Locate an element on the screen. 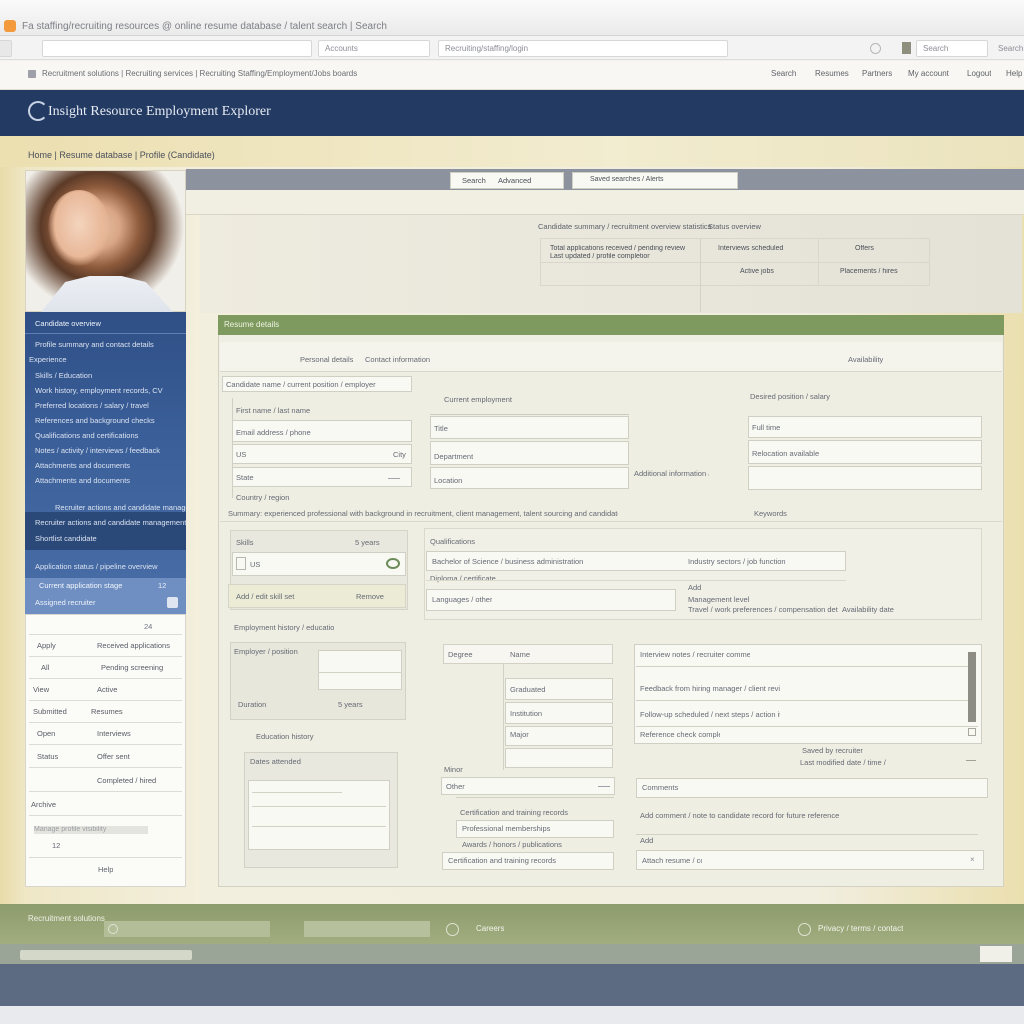  left-list-footer-text: Manage profile visibility is located at coordinates (91, 829).